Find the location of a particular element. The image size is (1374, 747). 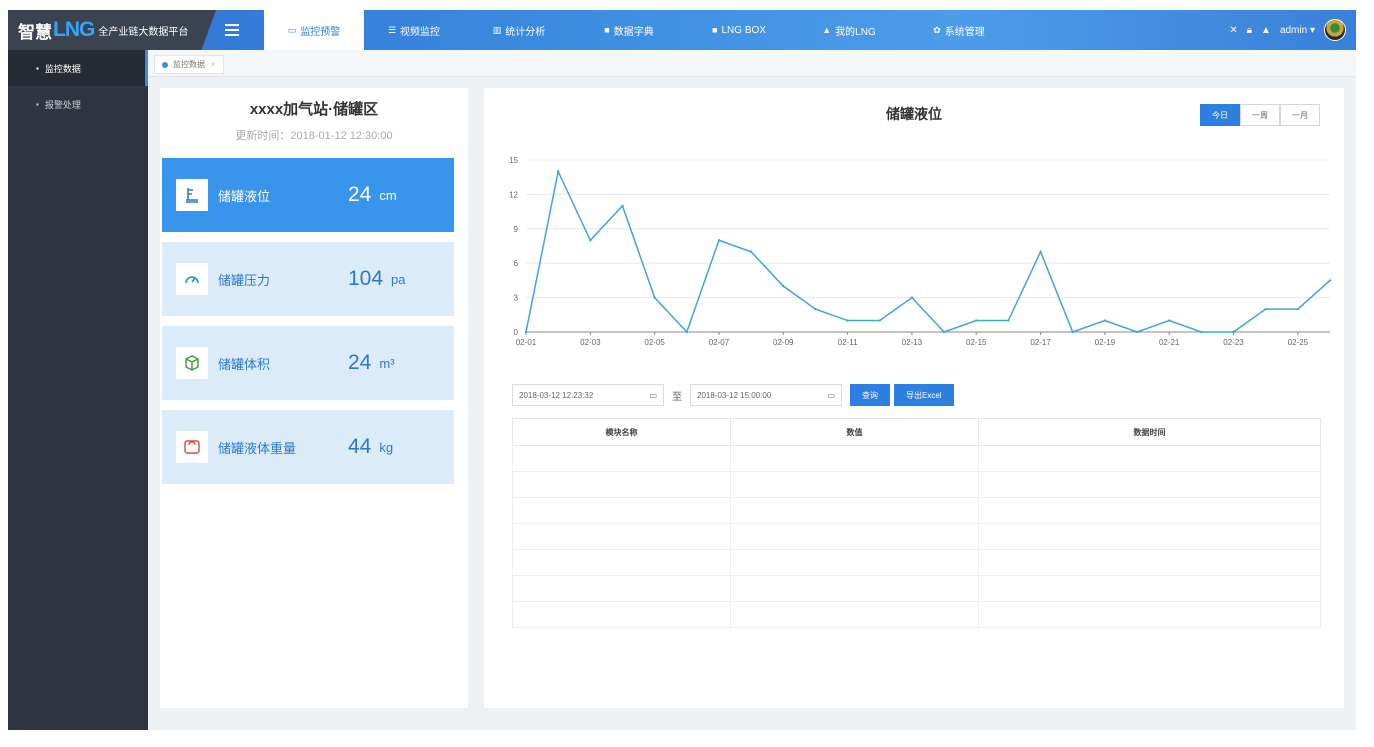

file-icon: ▪ is located at coordinates (37, 68).